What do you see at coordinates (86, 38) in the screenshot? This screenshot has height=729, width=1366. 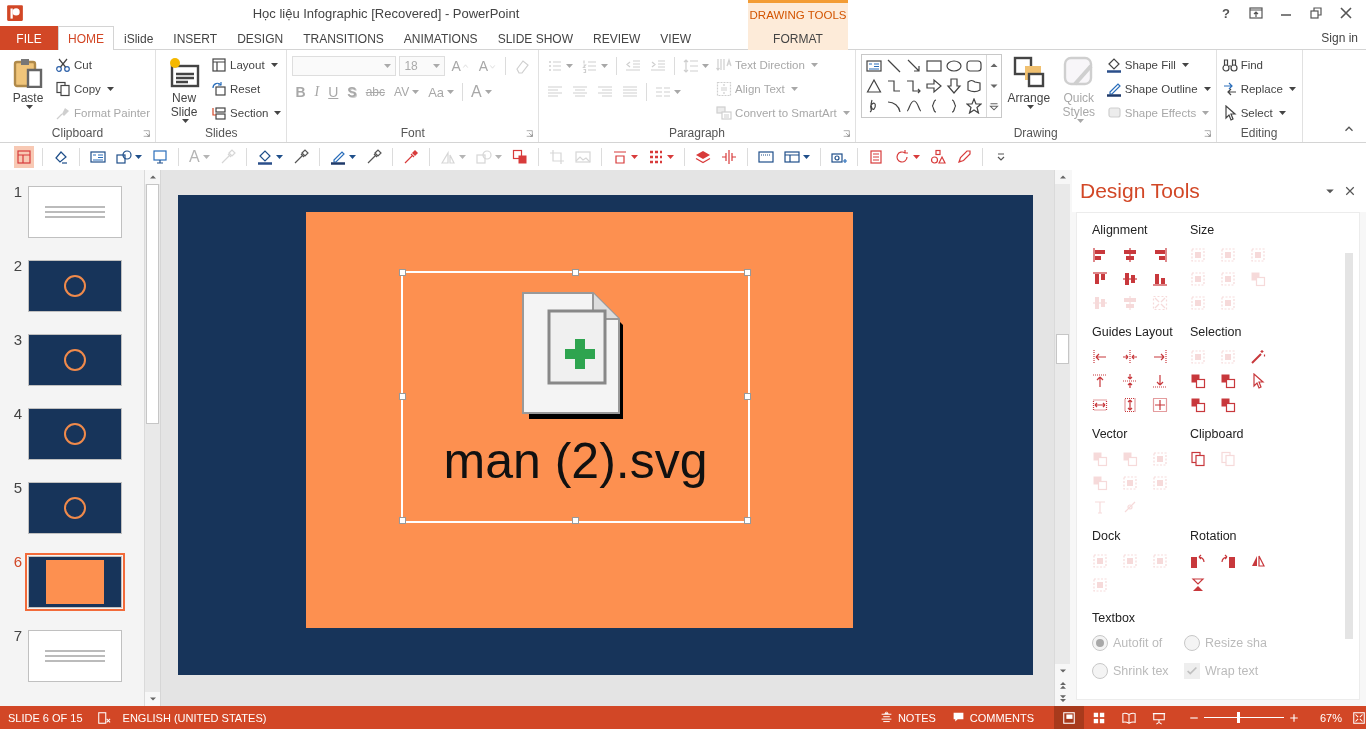 I see `tab: HOME` at bounding box center [86, 38].